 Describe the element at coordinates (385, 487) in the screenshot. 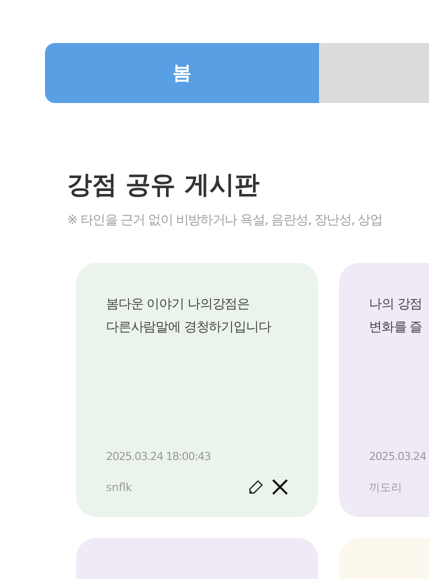

I see `post-author: 끼도리` at that location.